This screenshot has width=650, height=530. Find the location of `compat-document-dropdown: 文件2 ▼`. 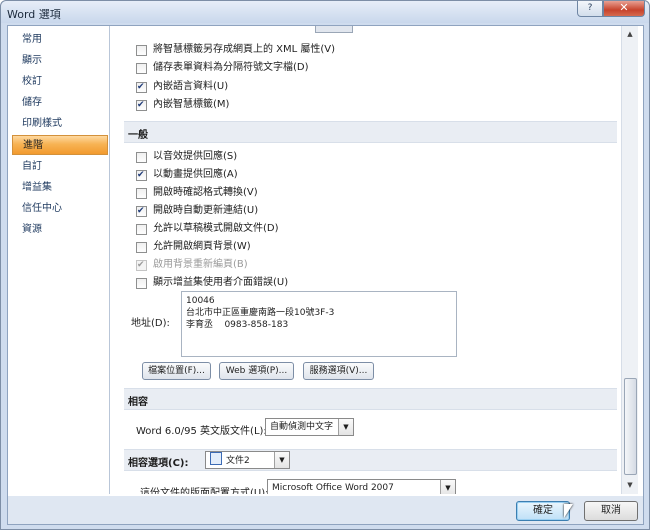

compat-document-dropdown: 文件2 ▼ is located at coordinates (247, 460).